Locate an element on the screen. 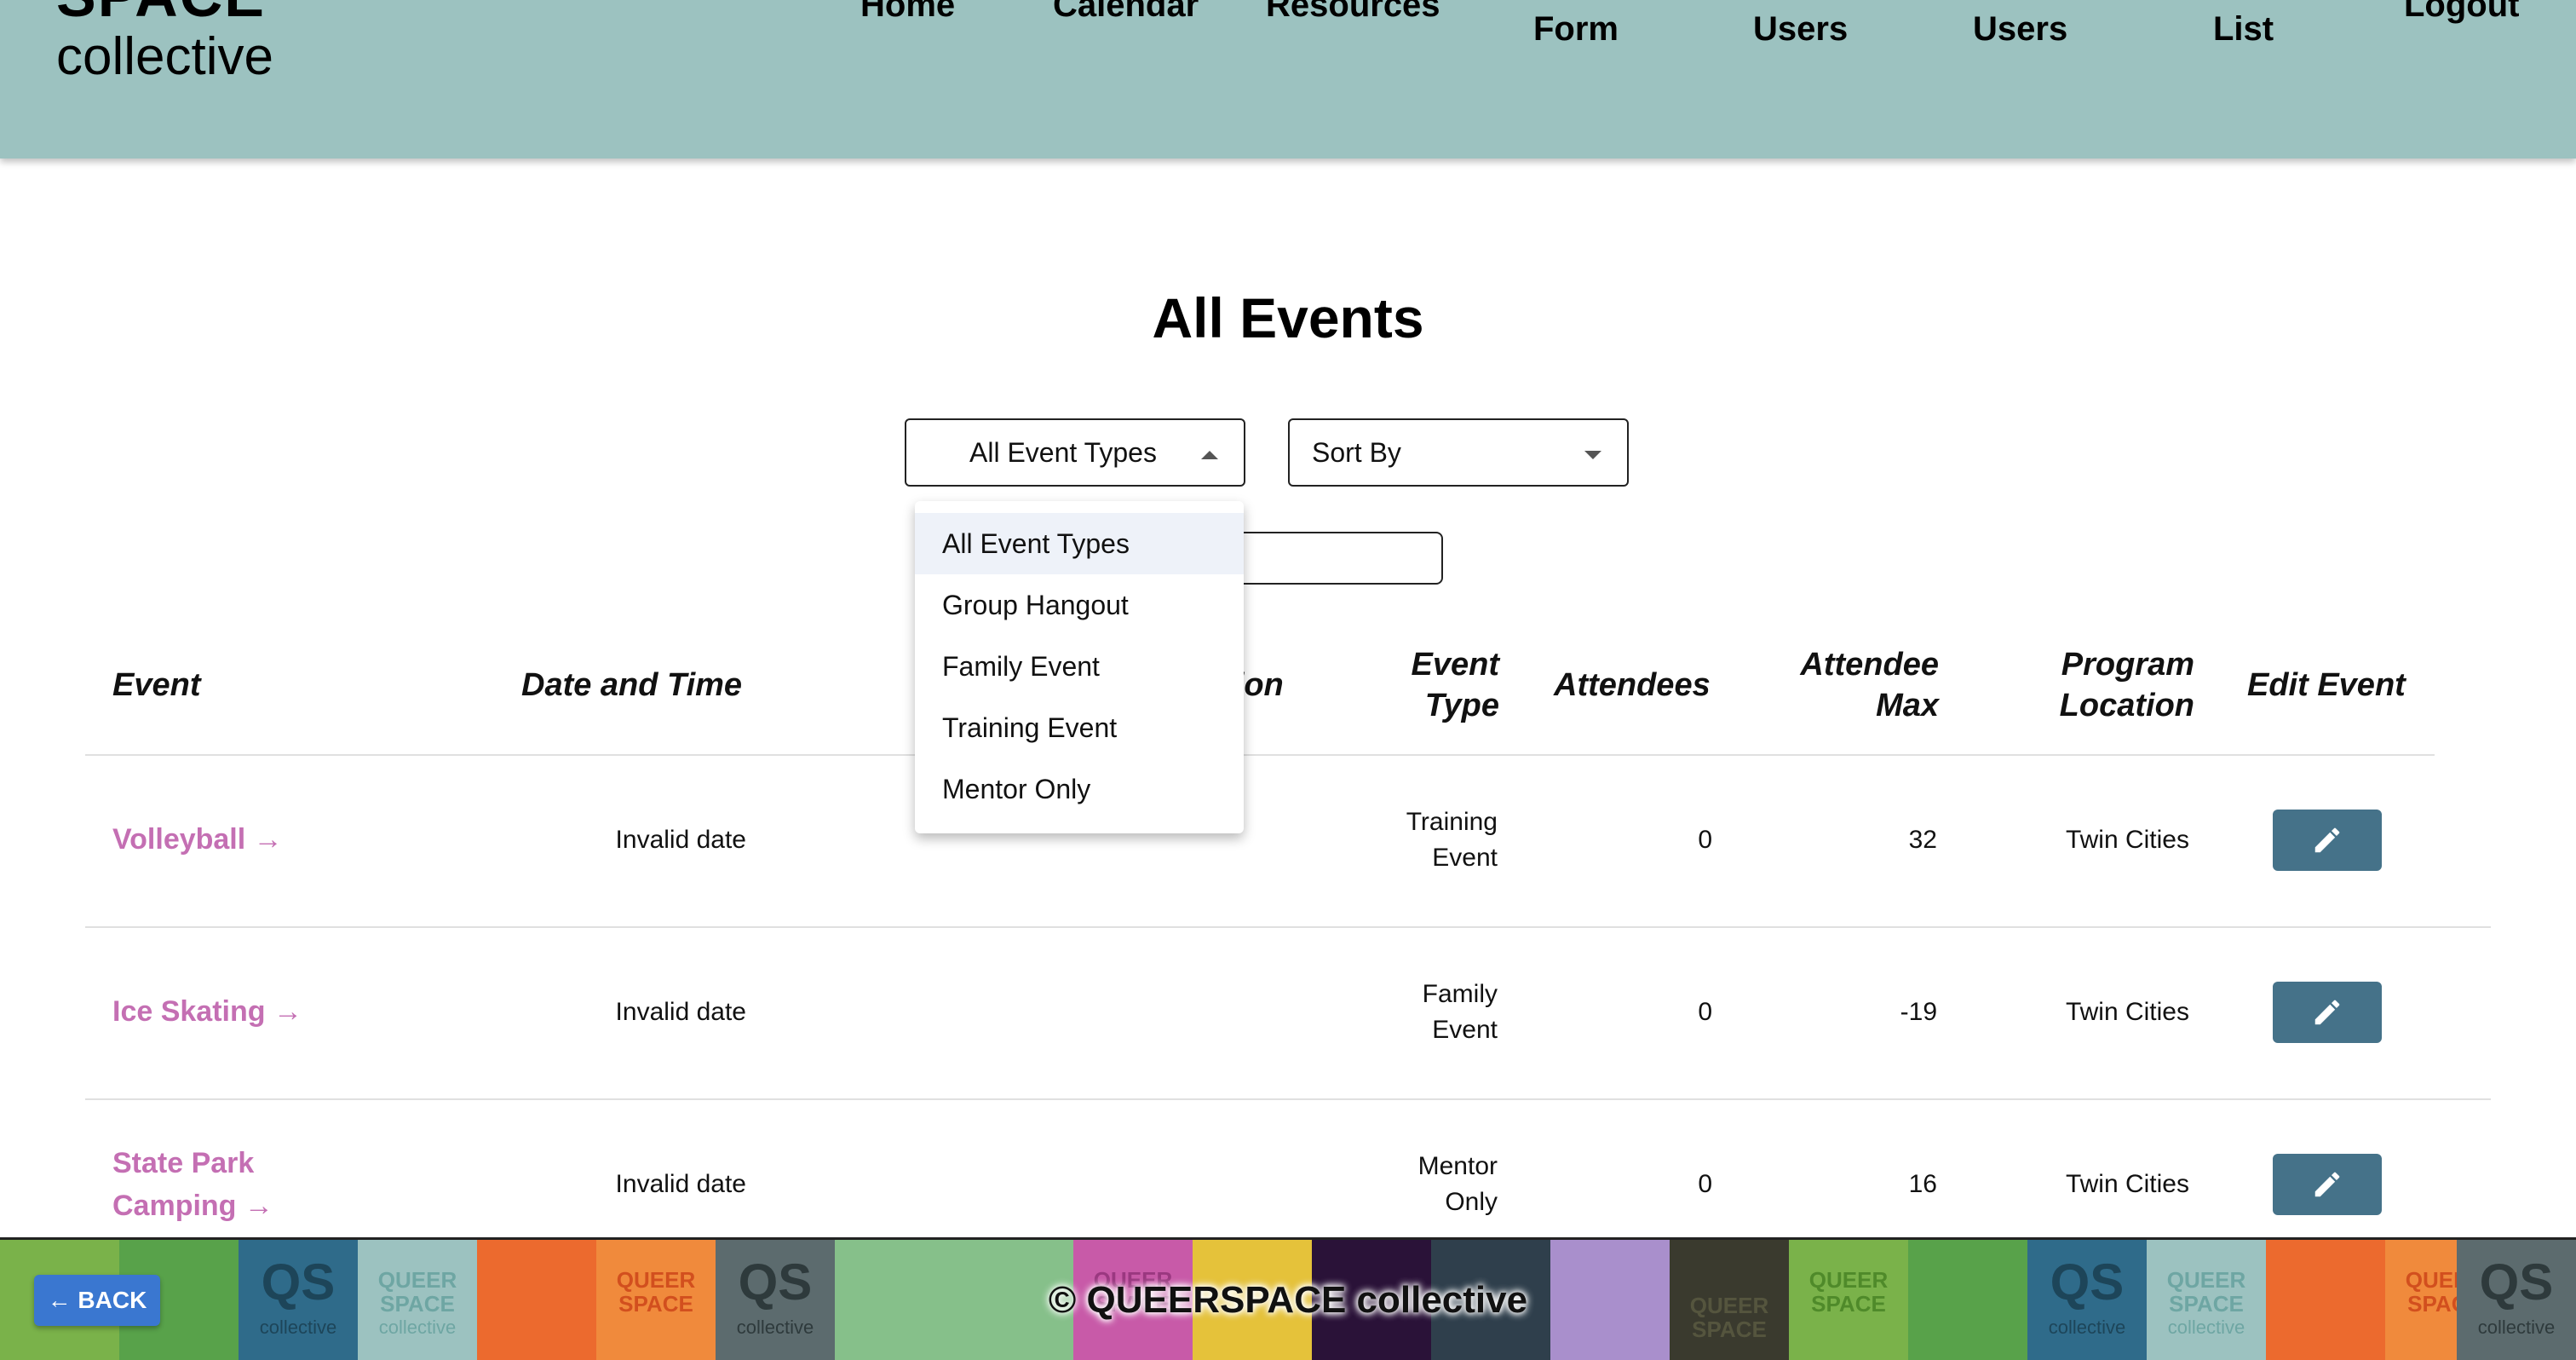 This screenshot has height=1360, width=2576. sort-by-select: Sort By is located at coordinates (1459, 452).